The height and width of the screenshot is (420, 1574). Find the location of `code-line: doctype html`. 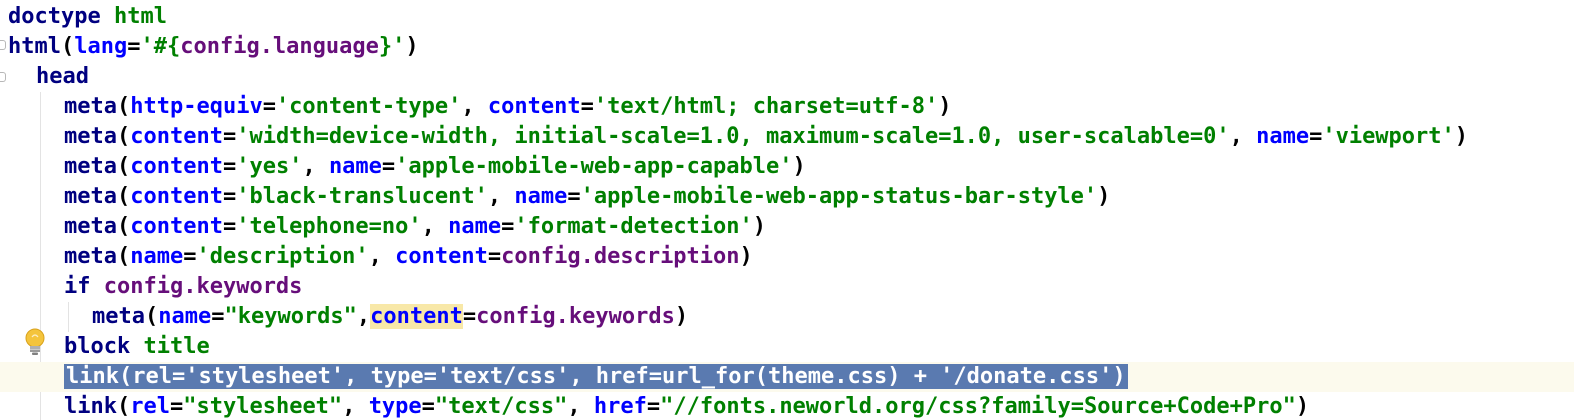

code-line: doctype html is located at coordinates (787, 17).